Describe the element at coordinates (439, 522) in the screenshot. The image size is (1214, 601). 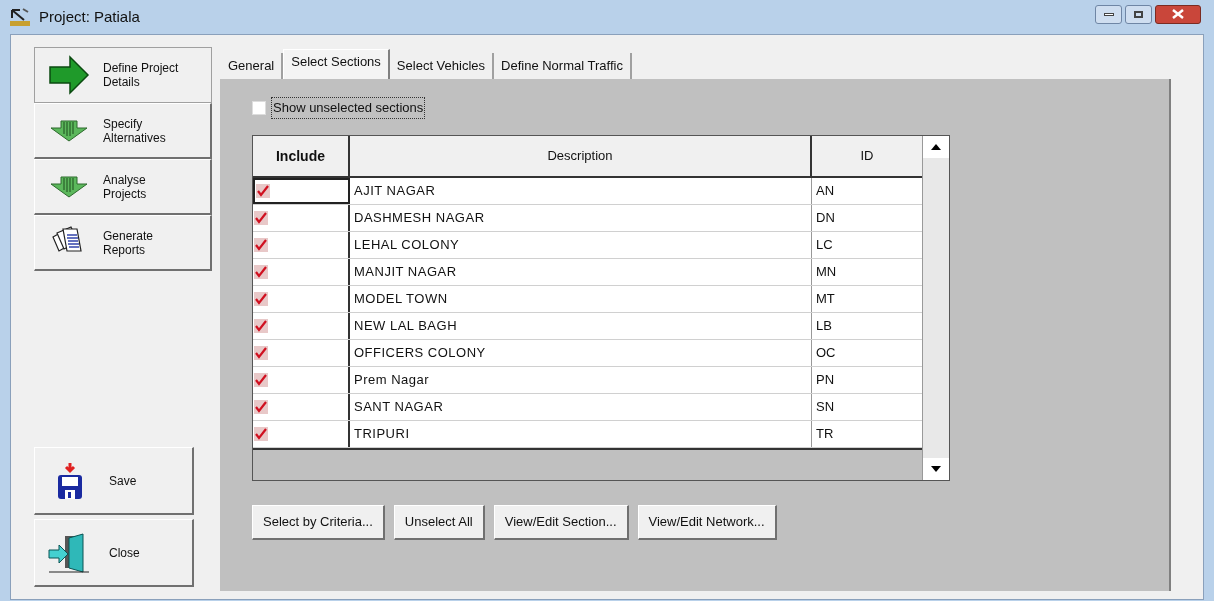
I see `action-button: Unselect All` at that location.